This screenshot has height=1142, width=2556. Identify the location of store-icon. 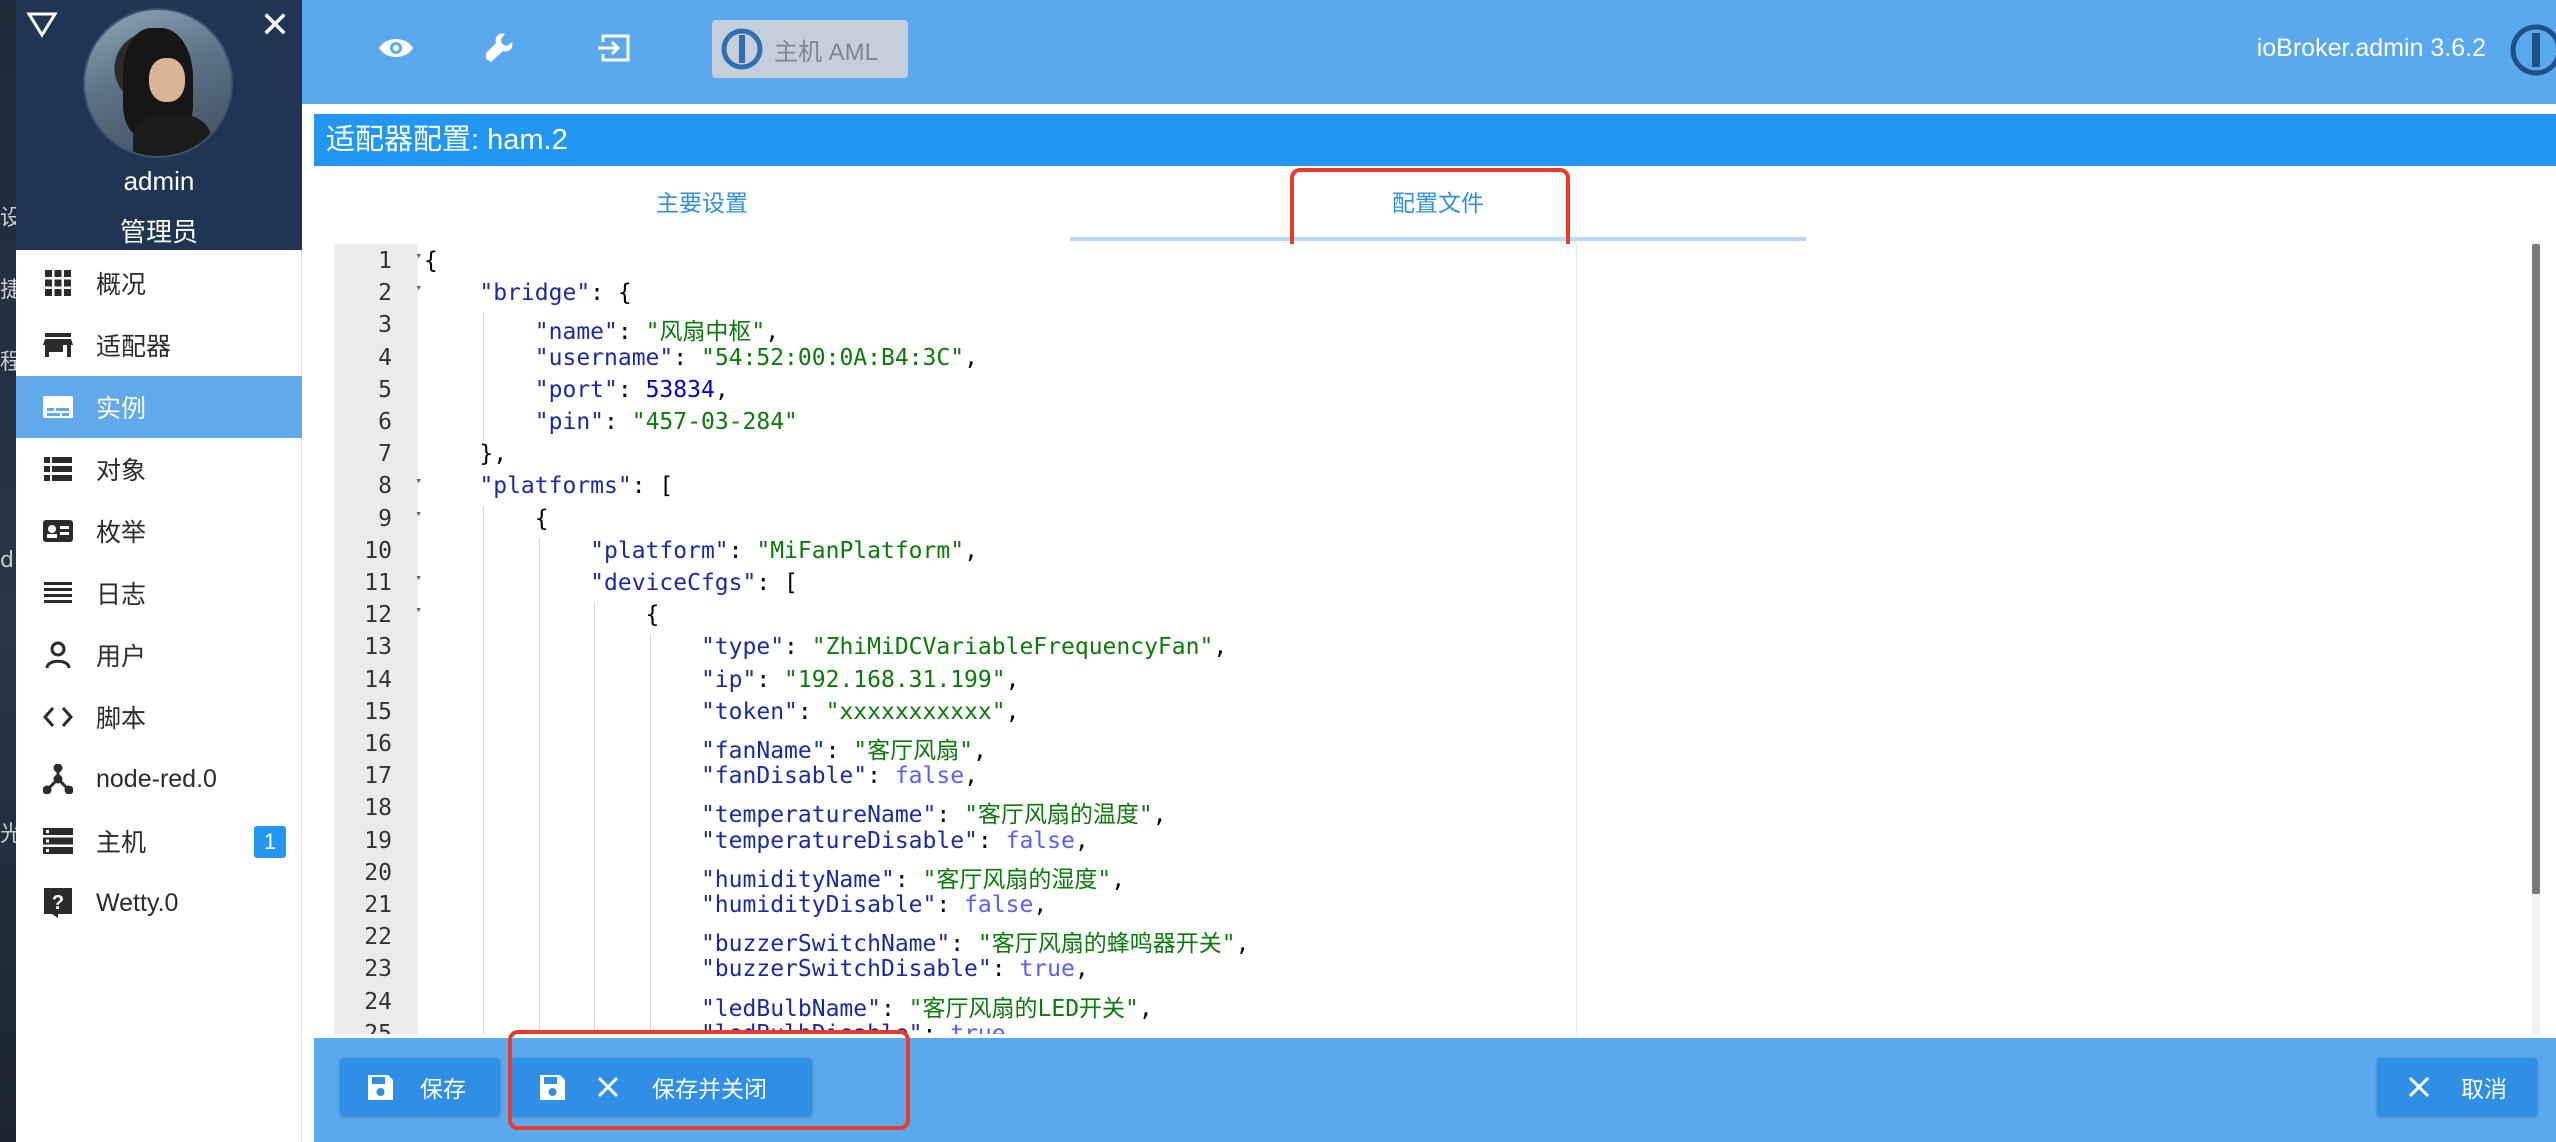
(58, 345).